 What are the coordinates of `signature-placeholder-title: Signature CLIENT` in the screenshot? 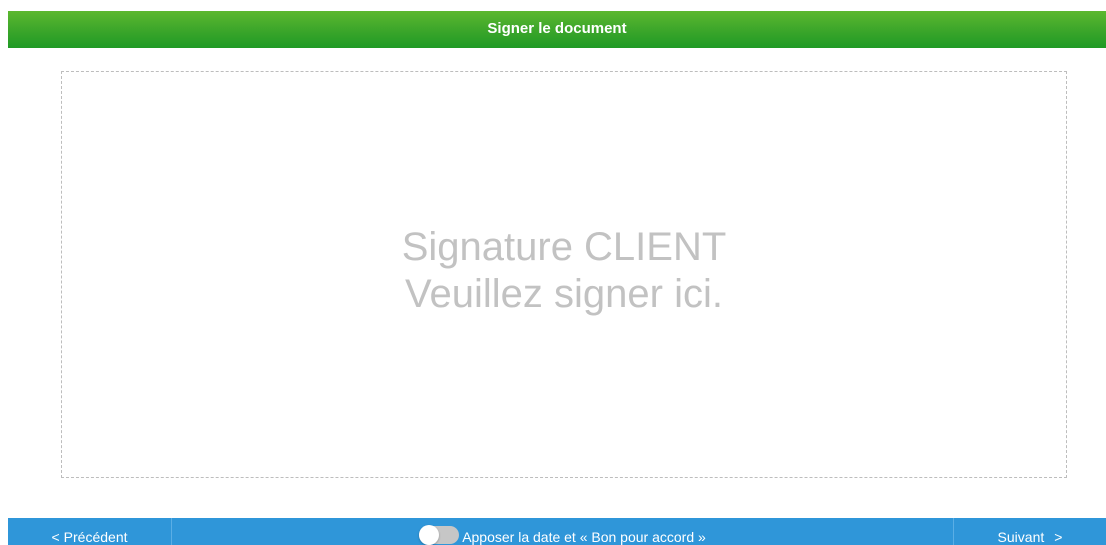 It's located at (564, 246).